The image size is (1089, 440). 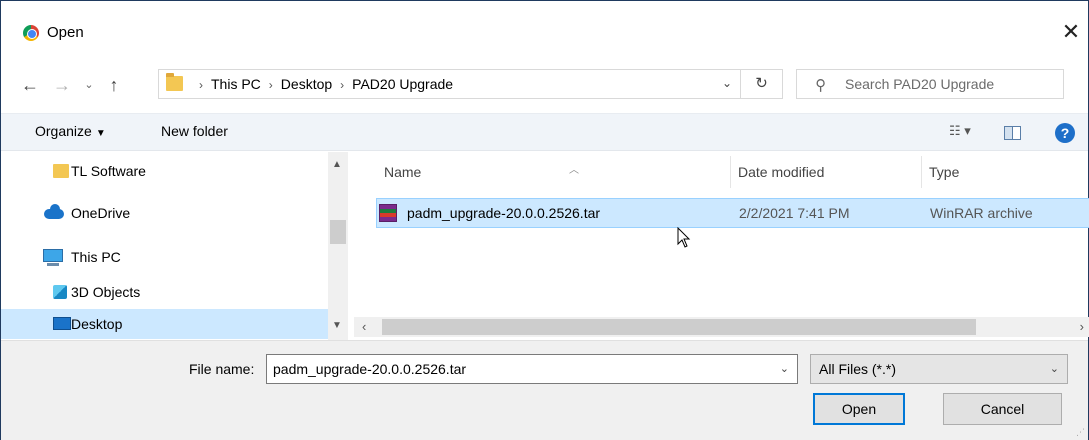 What do you see at coordinates (1012, 133) in the screenshot?
I see `preview-pane-icon` at bounding box center [1012, 133].